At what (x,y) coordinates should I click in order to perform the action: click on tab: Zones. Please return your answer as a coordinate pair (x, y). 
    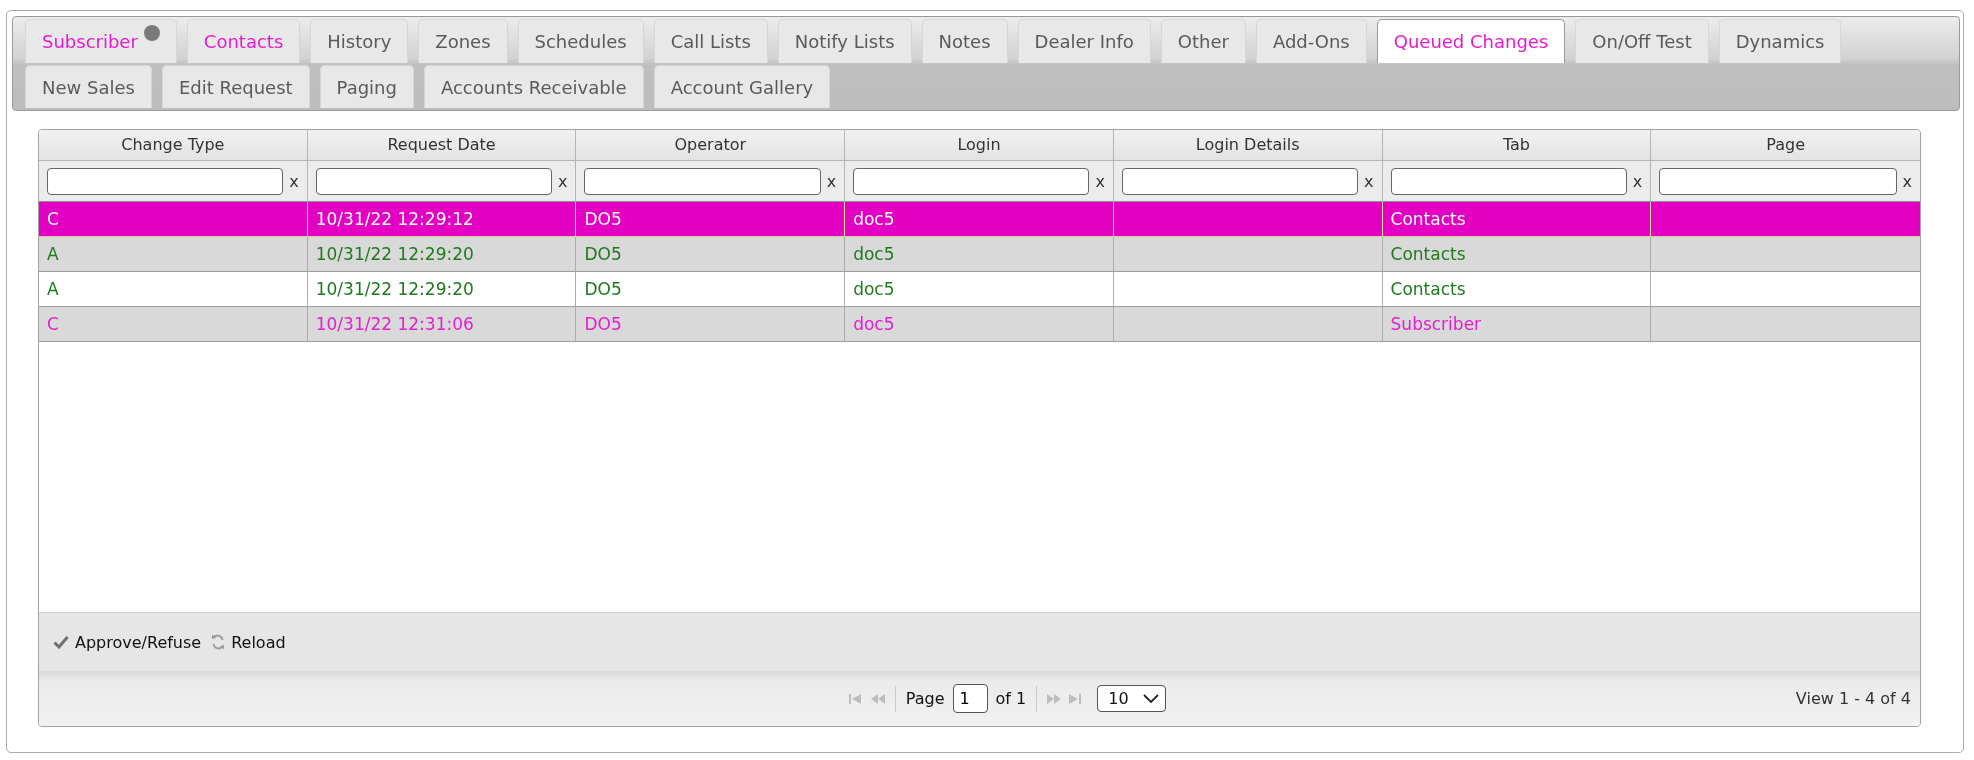
    Looking at the image, I should click on (463, 41).